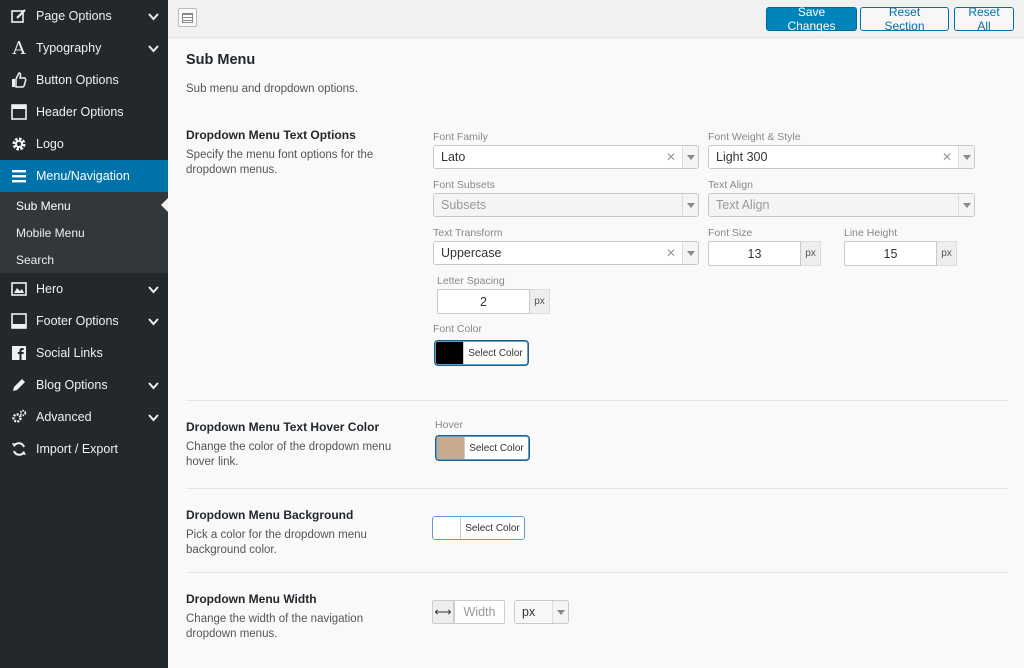 This screenshot has width=1024, height=668. I want to click on font-weight-select: Light 300 ✕, so click(841, 157).